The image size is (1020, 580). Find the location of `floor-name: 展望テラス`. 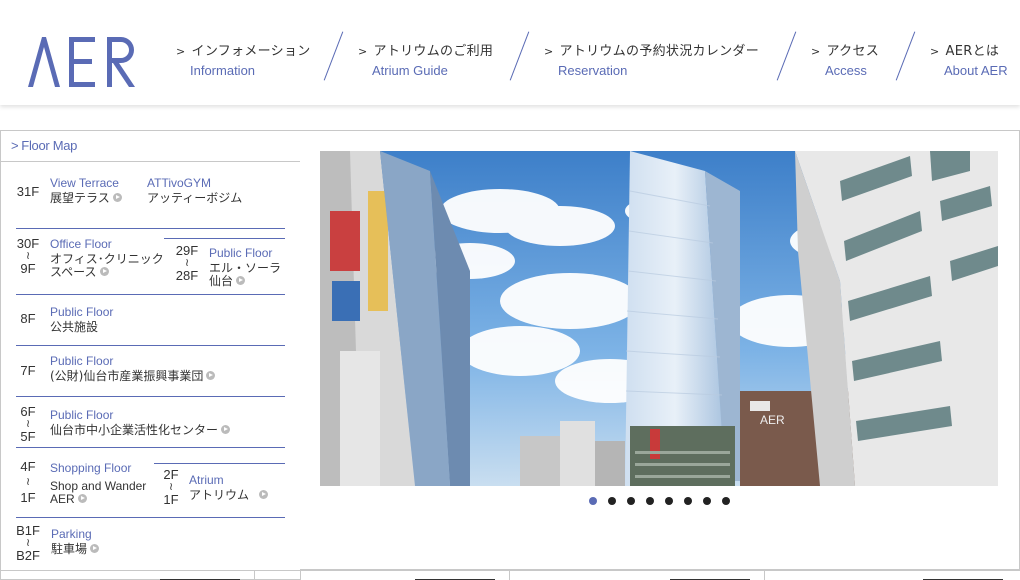

floor-name: 展望テラス is located at coordinates (80, 198).